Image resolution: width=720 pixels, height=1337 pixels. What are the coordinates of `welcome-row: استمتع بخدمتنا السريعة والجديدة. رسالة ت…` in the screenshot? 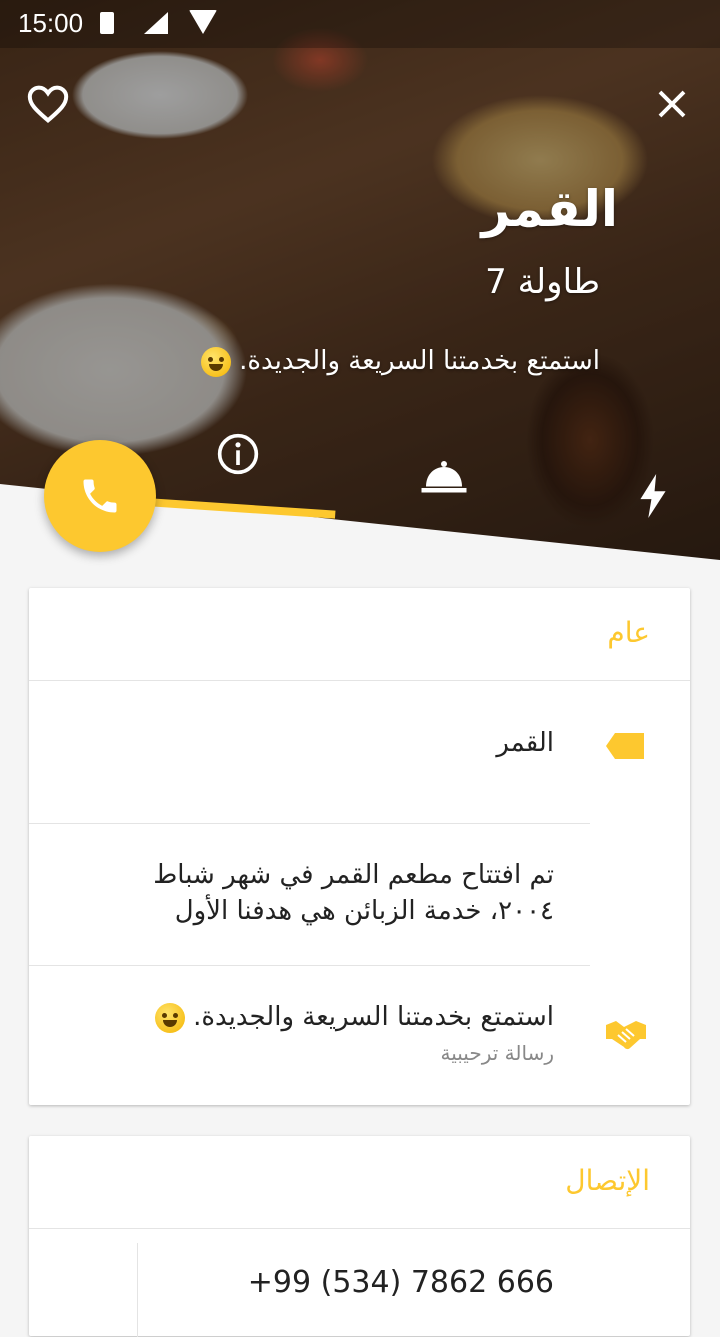 It's located at (359, 1035).